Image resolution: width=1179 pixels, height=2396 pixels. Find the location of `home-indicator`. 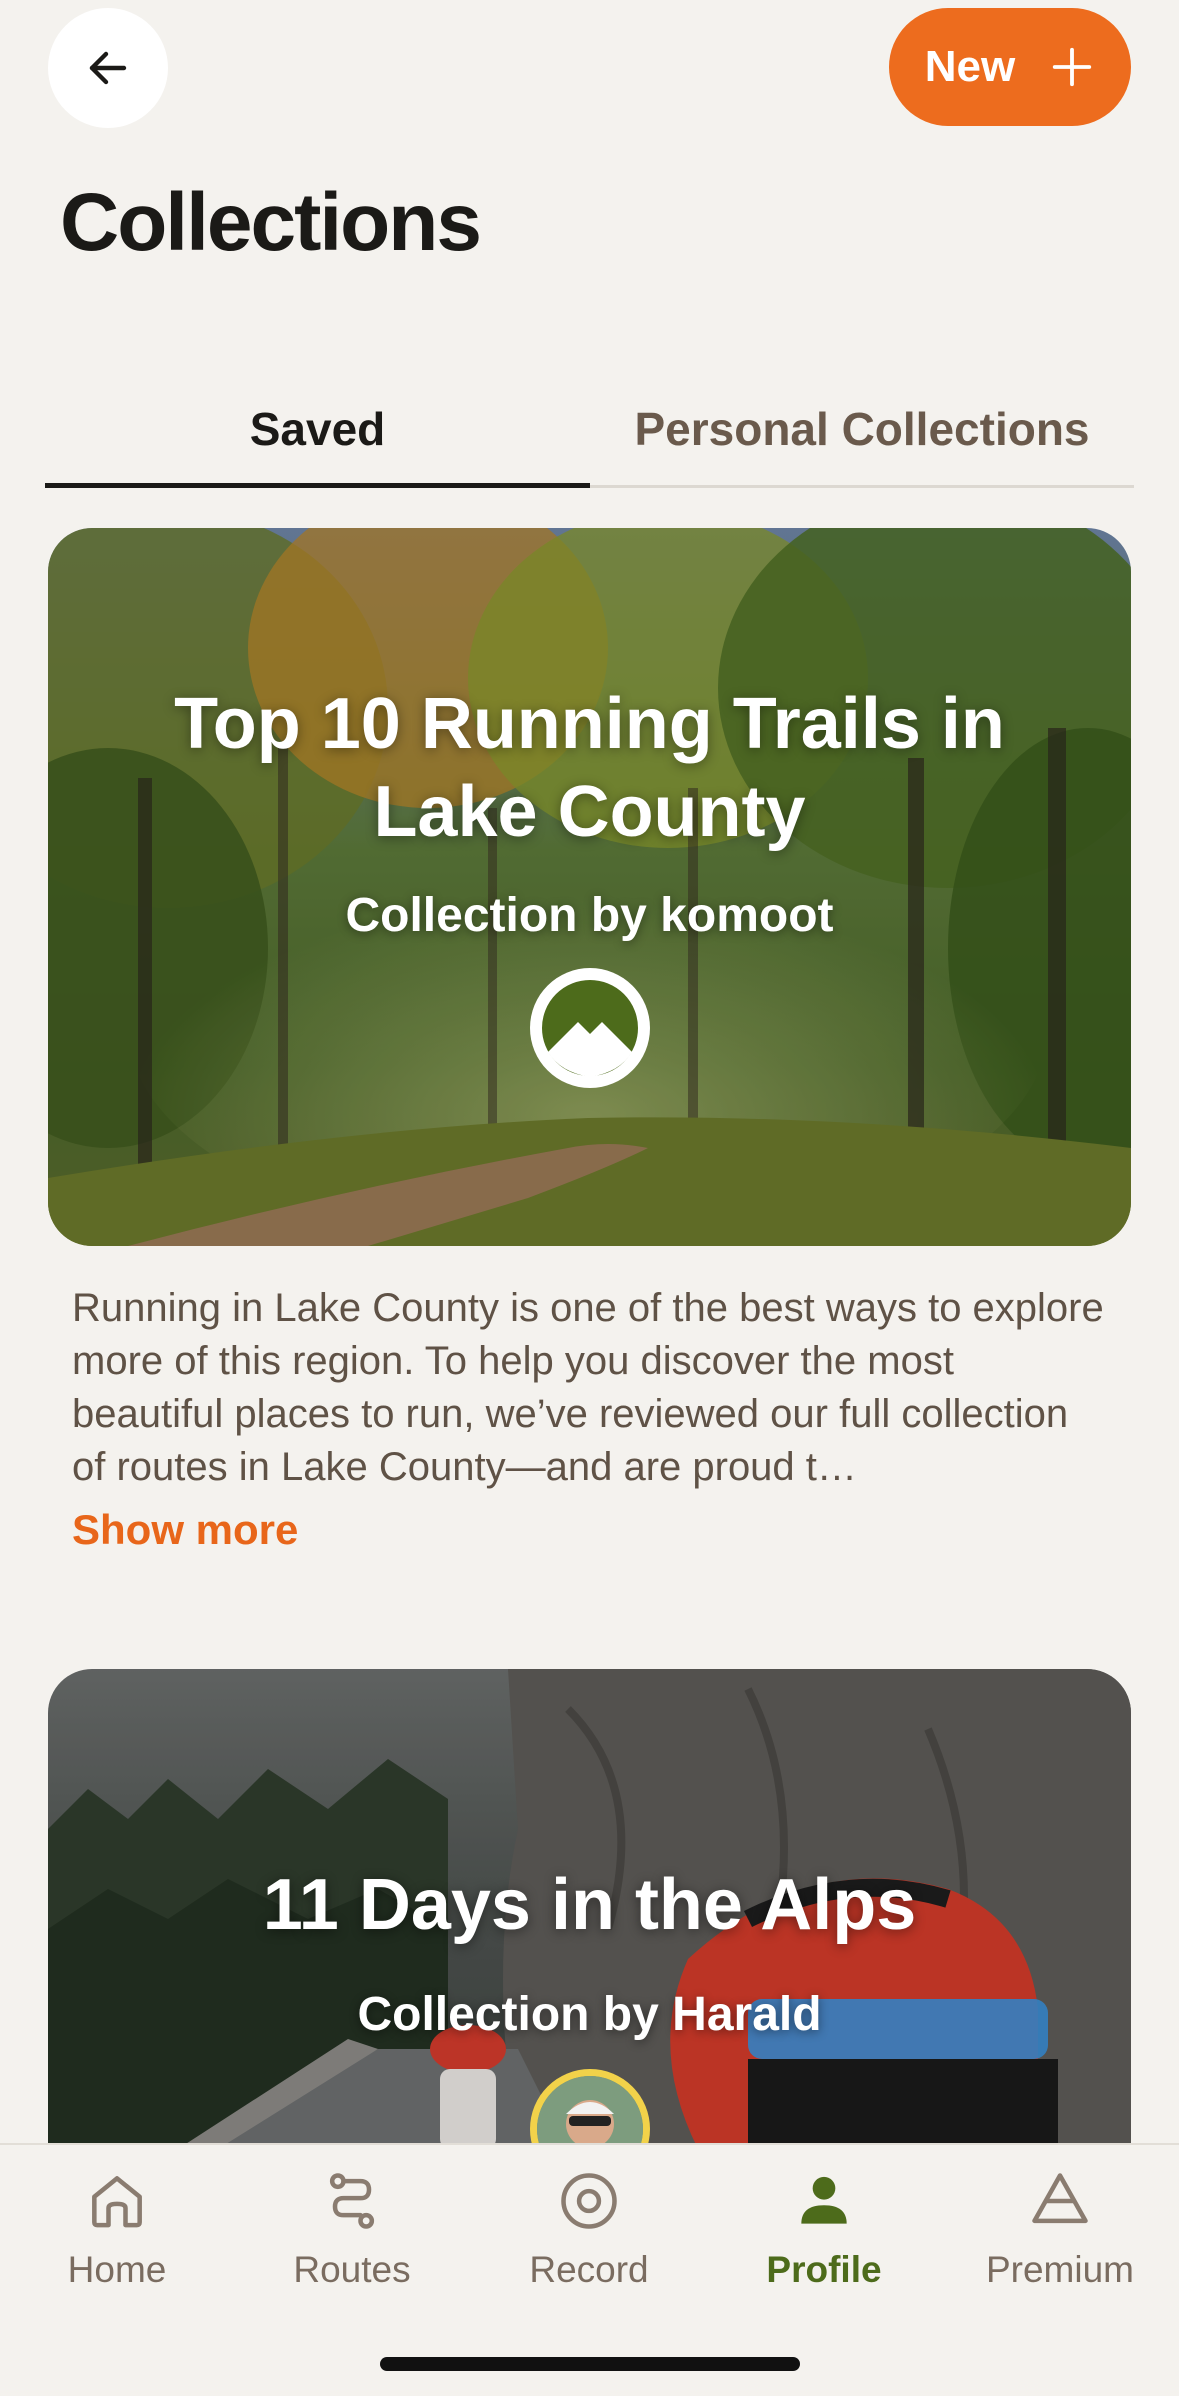

home-indicator is located at coordinates (590, 2364).